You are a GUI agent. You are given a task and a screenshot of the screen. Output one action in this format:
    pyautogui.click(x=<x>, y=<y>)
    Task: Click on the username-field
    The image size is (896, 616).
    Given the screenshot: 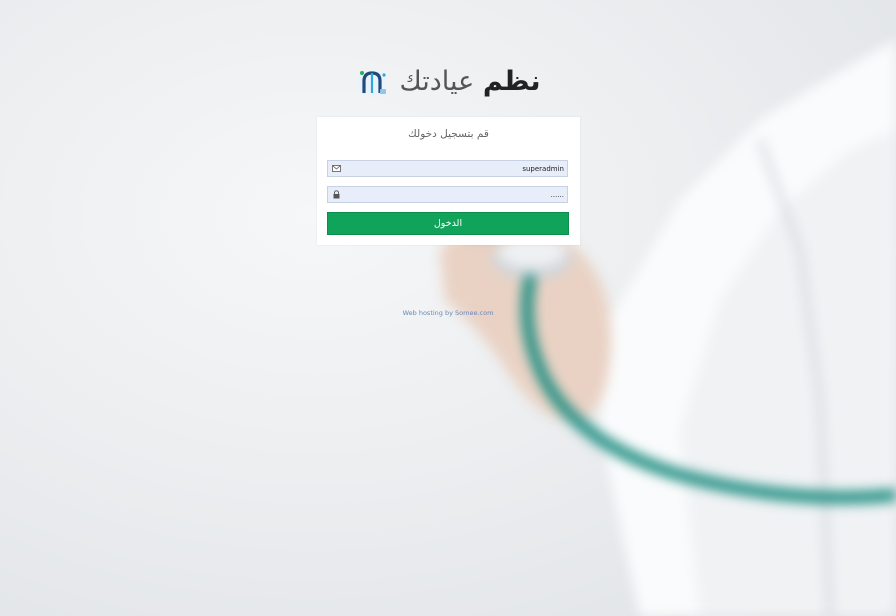 What is the action you would take?
    pyautogui.click(x=447, y=168)
    